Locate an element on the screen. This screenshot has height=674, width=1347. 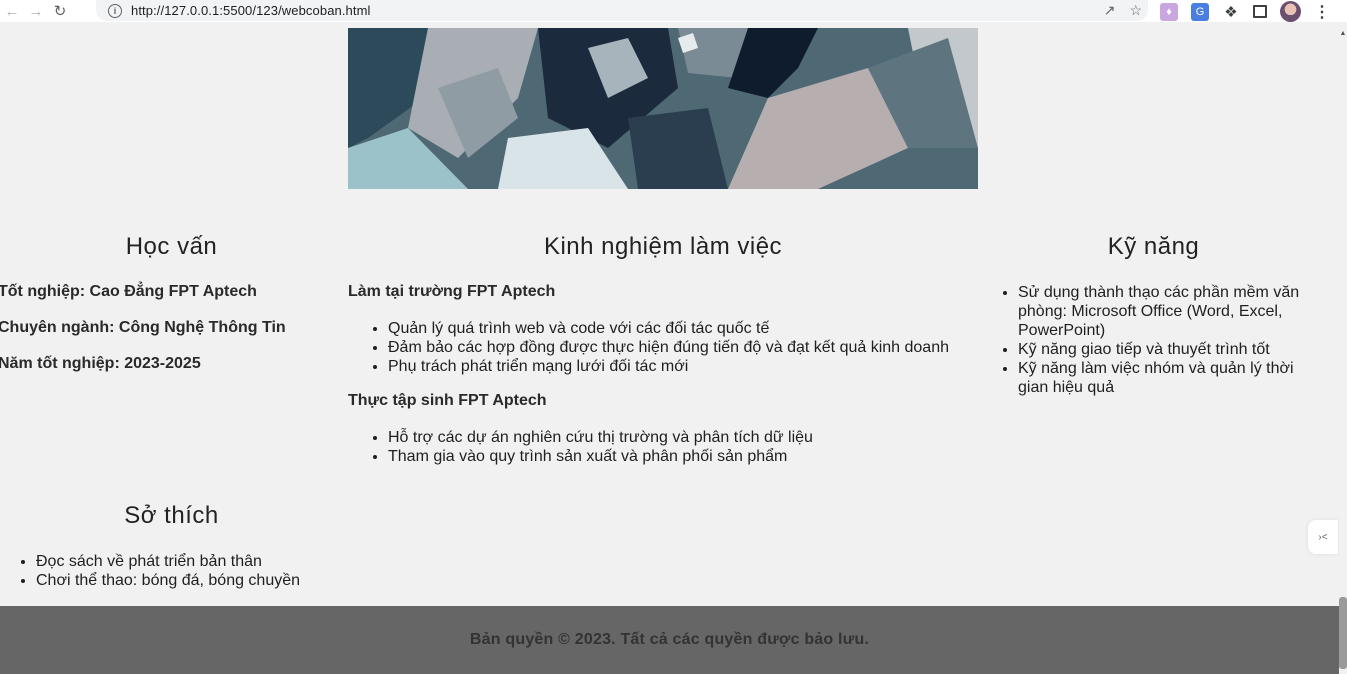
profile-image-graphic is located at coordinates (663, 108).